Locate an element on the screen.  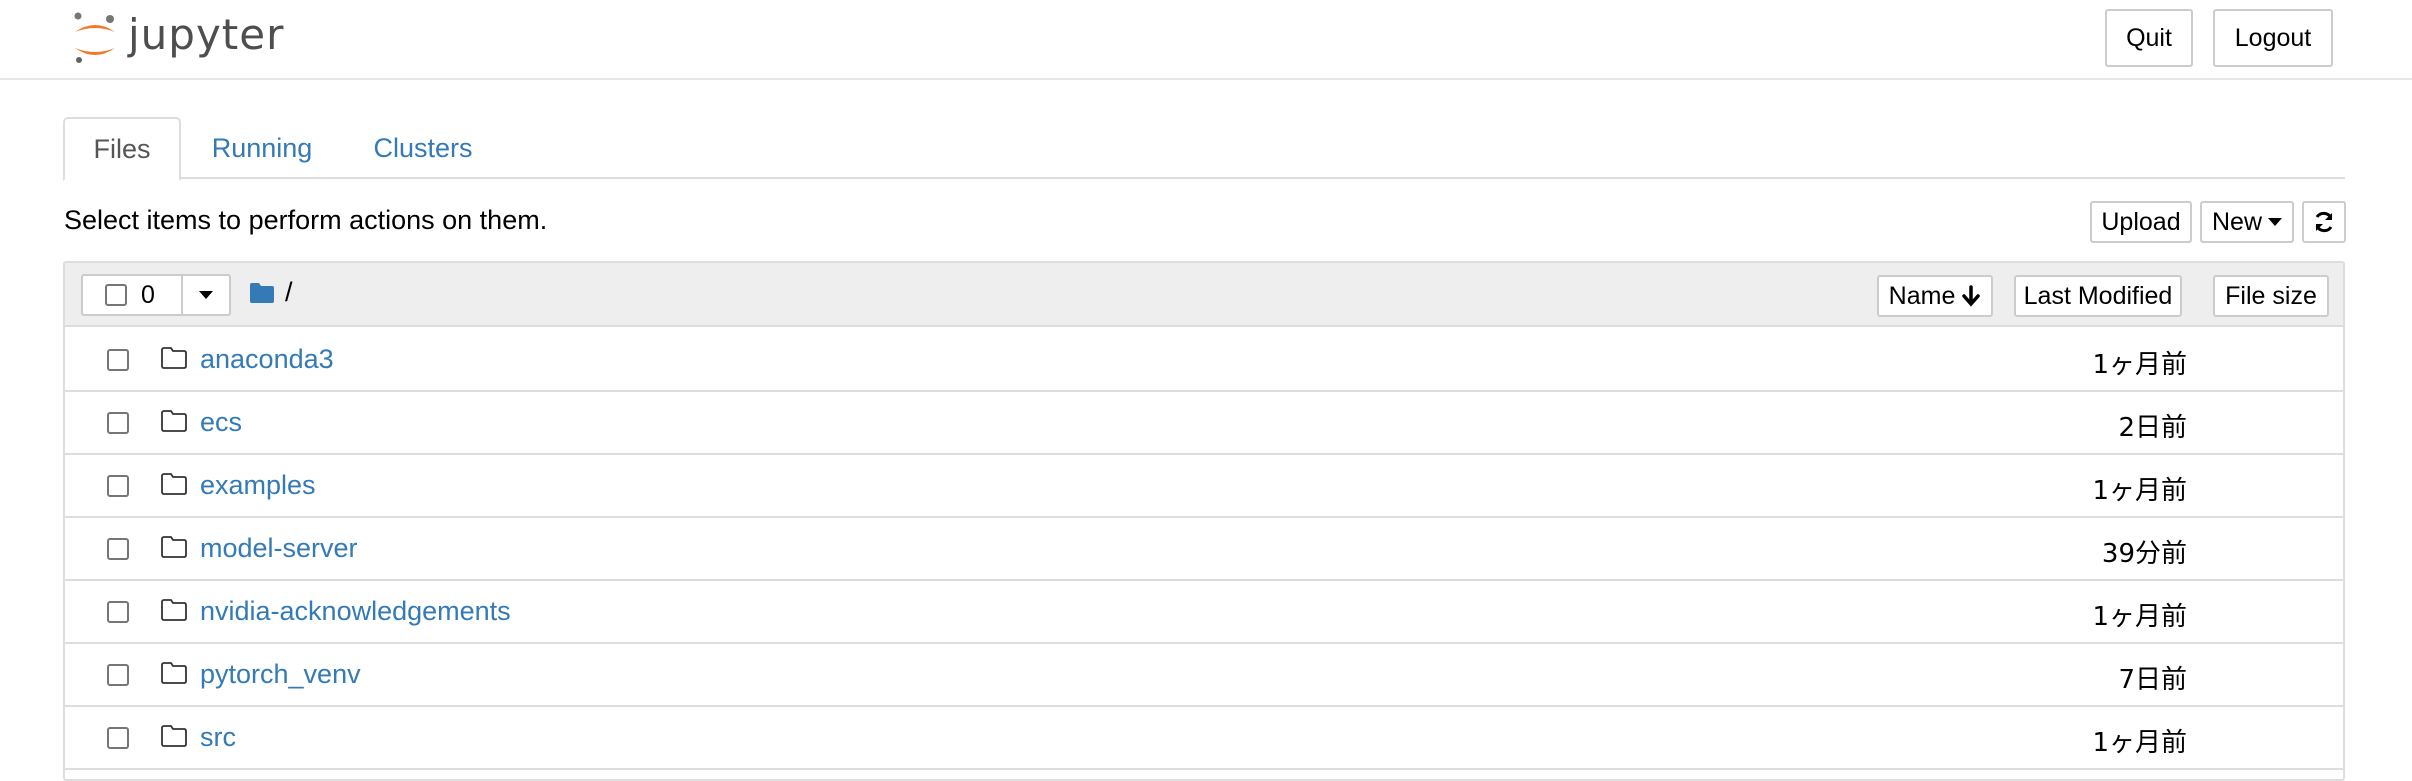
file-name-link: src is located at coordinates (218, 737).